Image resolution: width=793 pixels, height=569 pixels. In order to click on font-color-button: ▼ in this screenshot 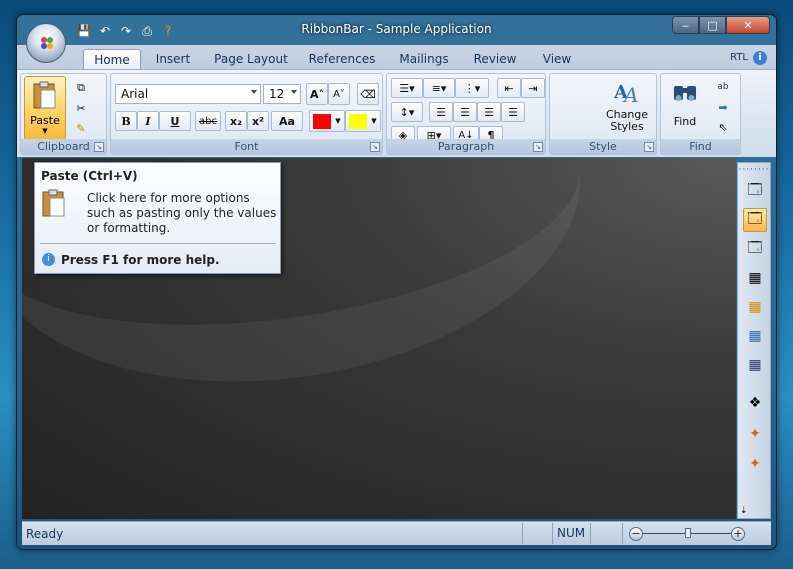, I will do `click(327, 121)`.